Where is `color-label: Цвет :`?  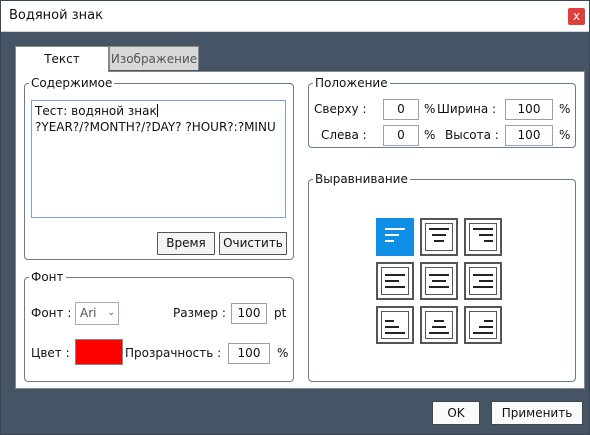
color-label: Цвет : is located at coordinates (50, 353).